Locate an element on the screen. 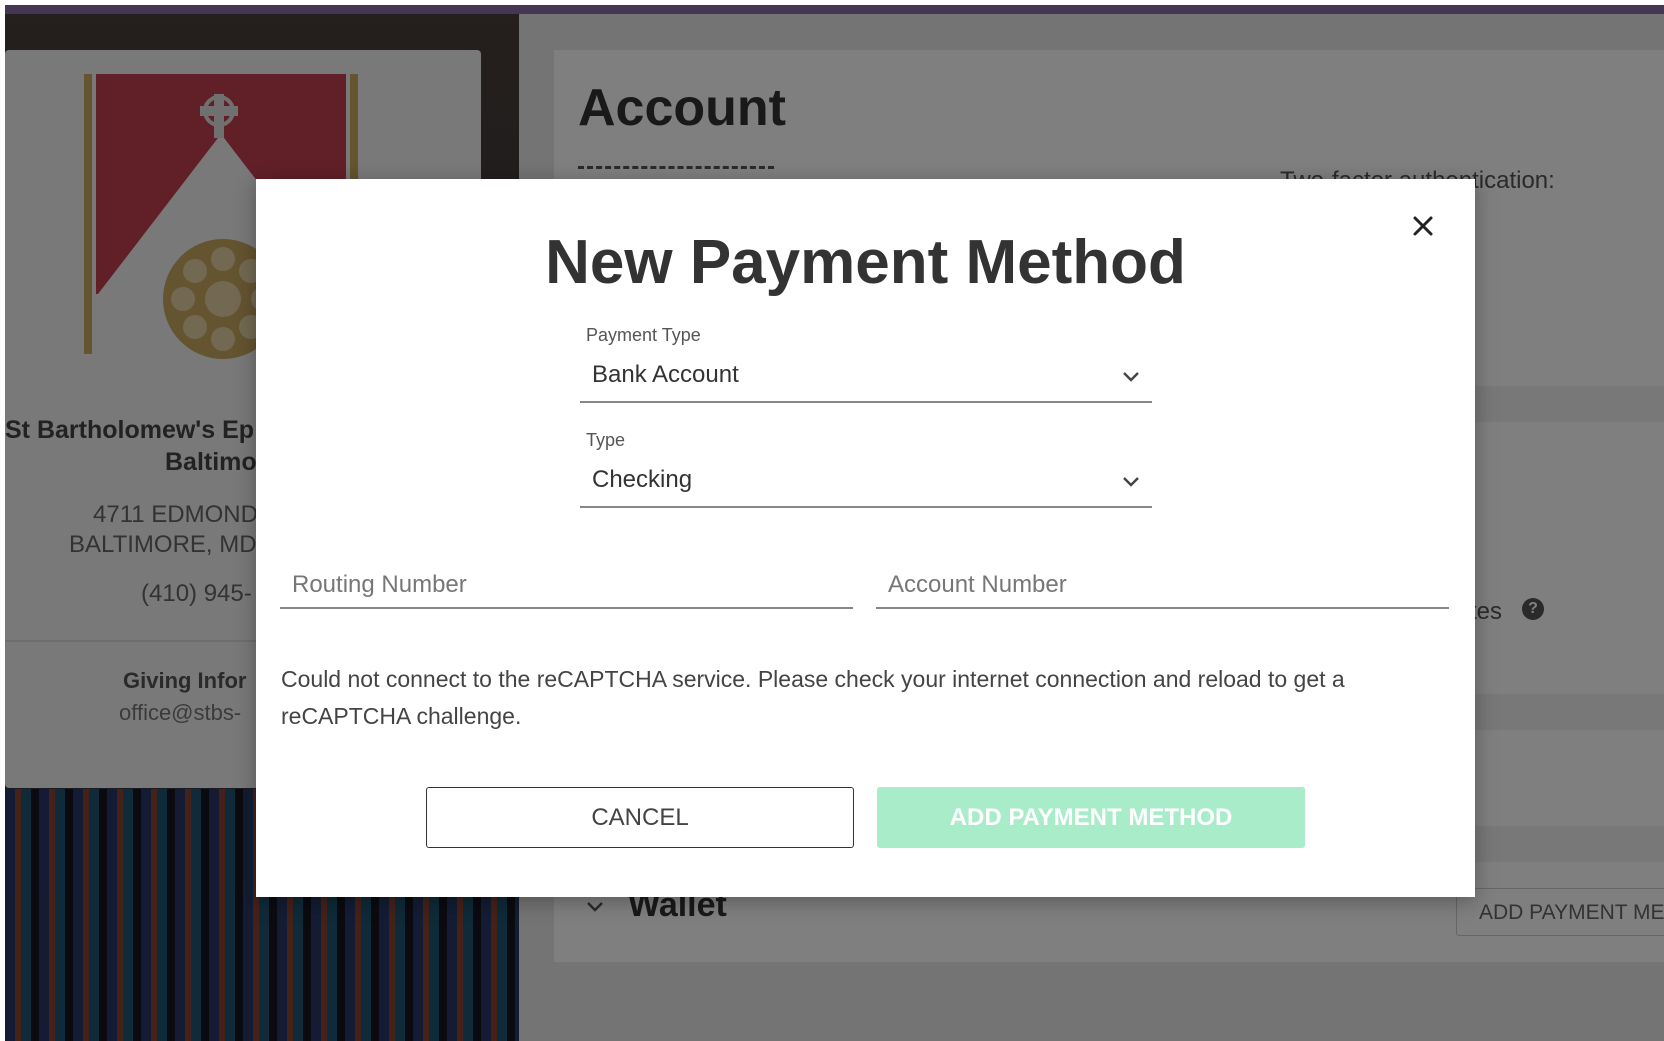 This screenshot has width=1664, height=1041. account-number-input is located at coordinates (1162, 586).